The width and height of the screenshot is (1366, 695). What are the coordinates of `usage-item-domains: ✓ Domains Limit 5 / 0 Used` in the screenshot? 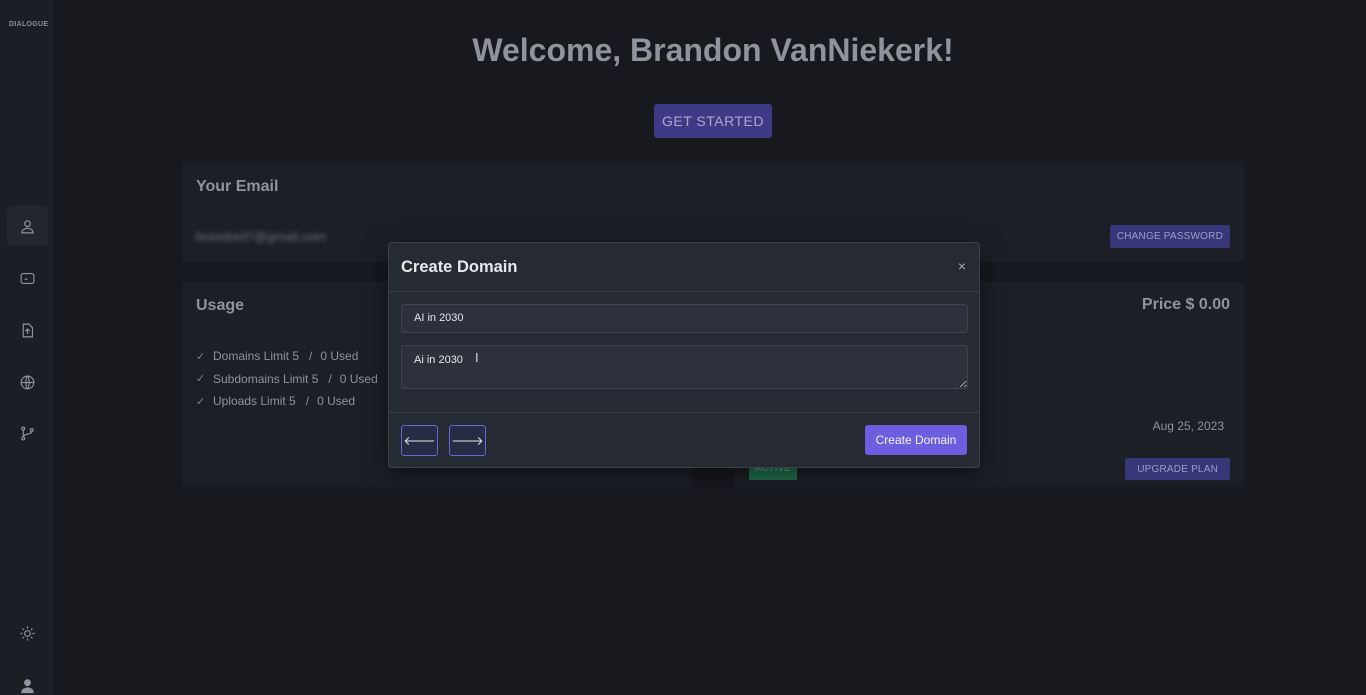 It's located at (277, 356).